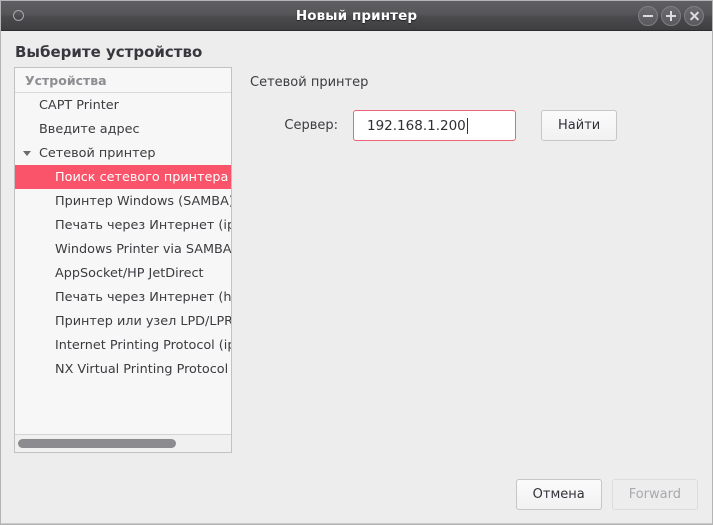 This screenshot has height=525, width=713. I want to click on tree-row-label: Печать через Интернет (https), so click(143, 297).